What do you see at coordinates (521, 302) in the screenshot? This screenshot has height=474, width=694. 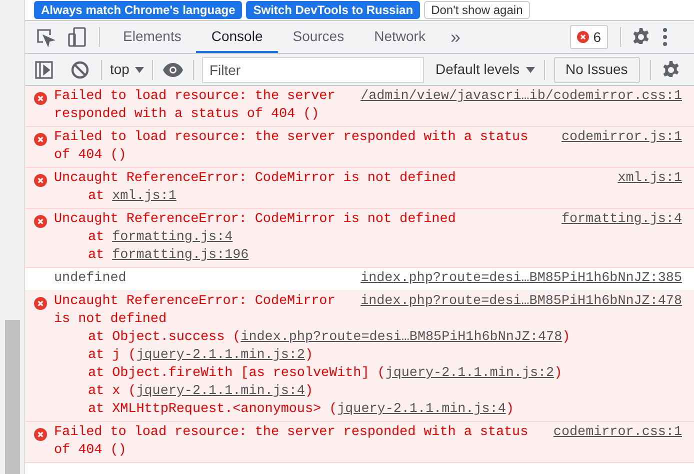 I see `source-link: index.php?route=desi…BM85PiH1h6bNnJZ:478` at bounding box center [521, 302].